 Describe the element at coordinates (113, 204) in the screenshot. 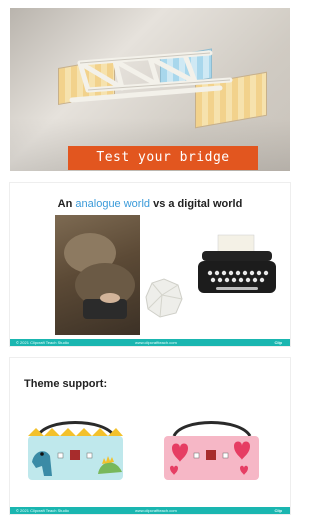

I see `title-highlight: analogue world` at that location.